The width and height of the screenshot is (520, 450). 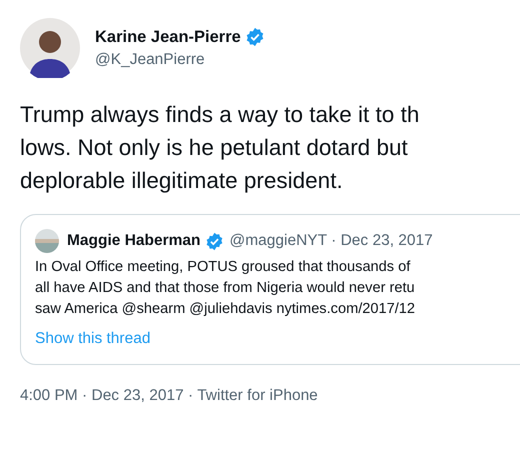 What do you see at coordinates (169, 396) in the screenshot?
I see `tweet-timestamp: 4:00 PM · Dec 23, 2017 · Twitter for iPhone` at bounding box center [169, 396].